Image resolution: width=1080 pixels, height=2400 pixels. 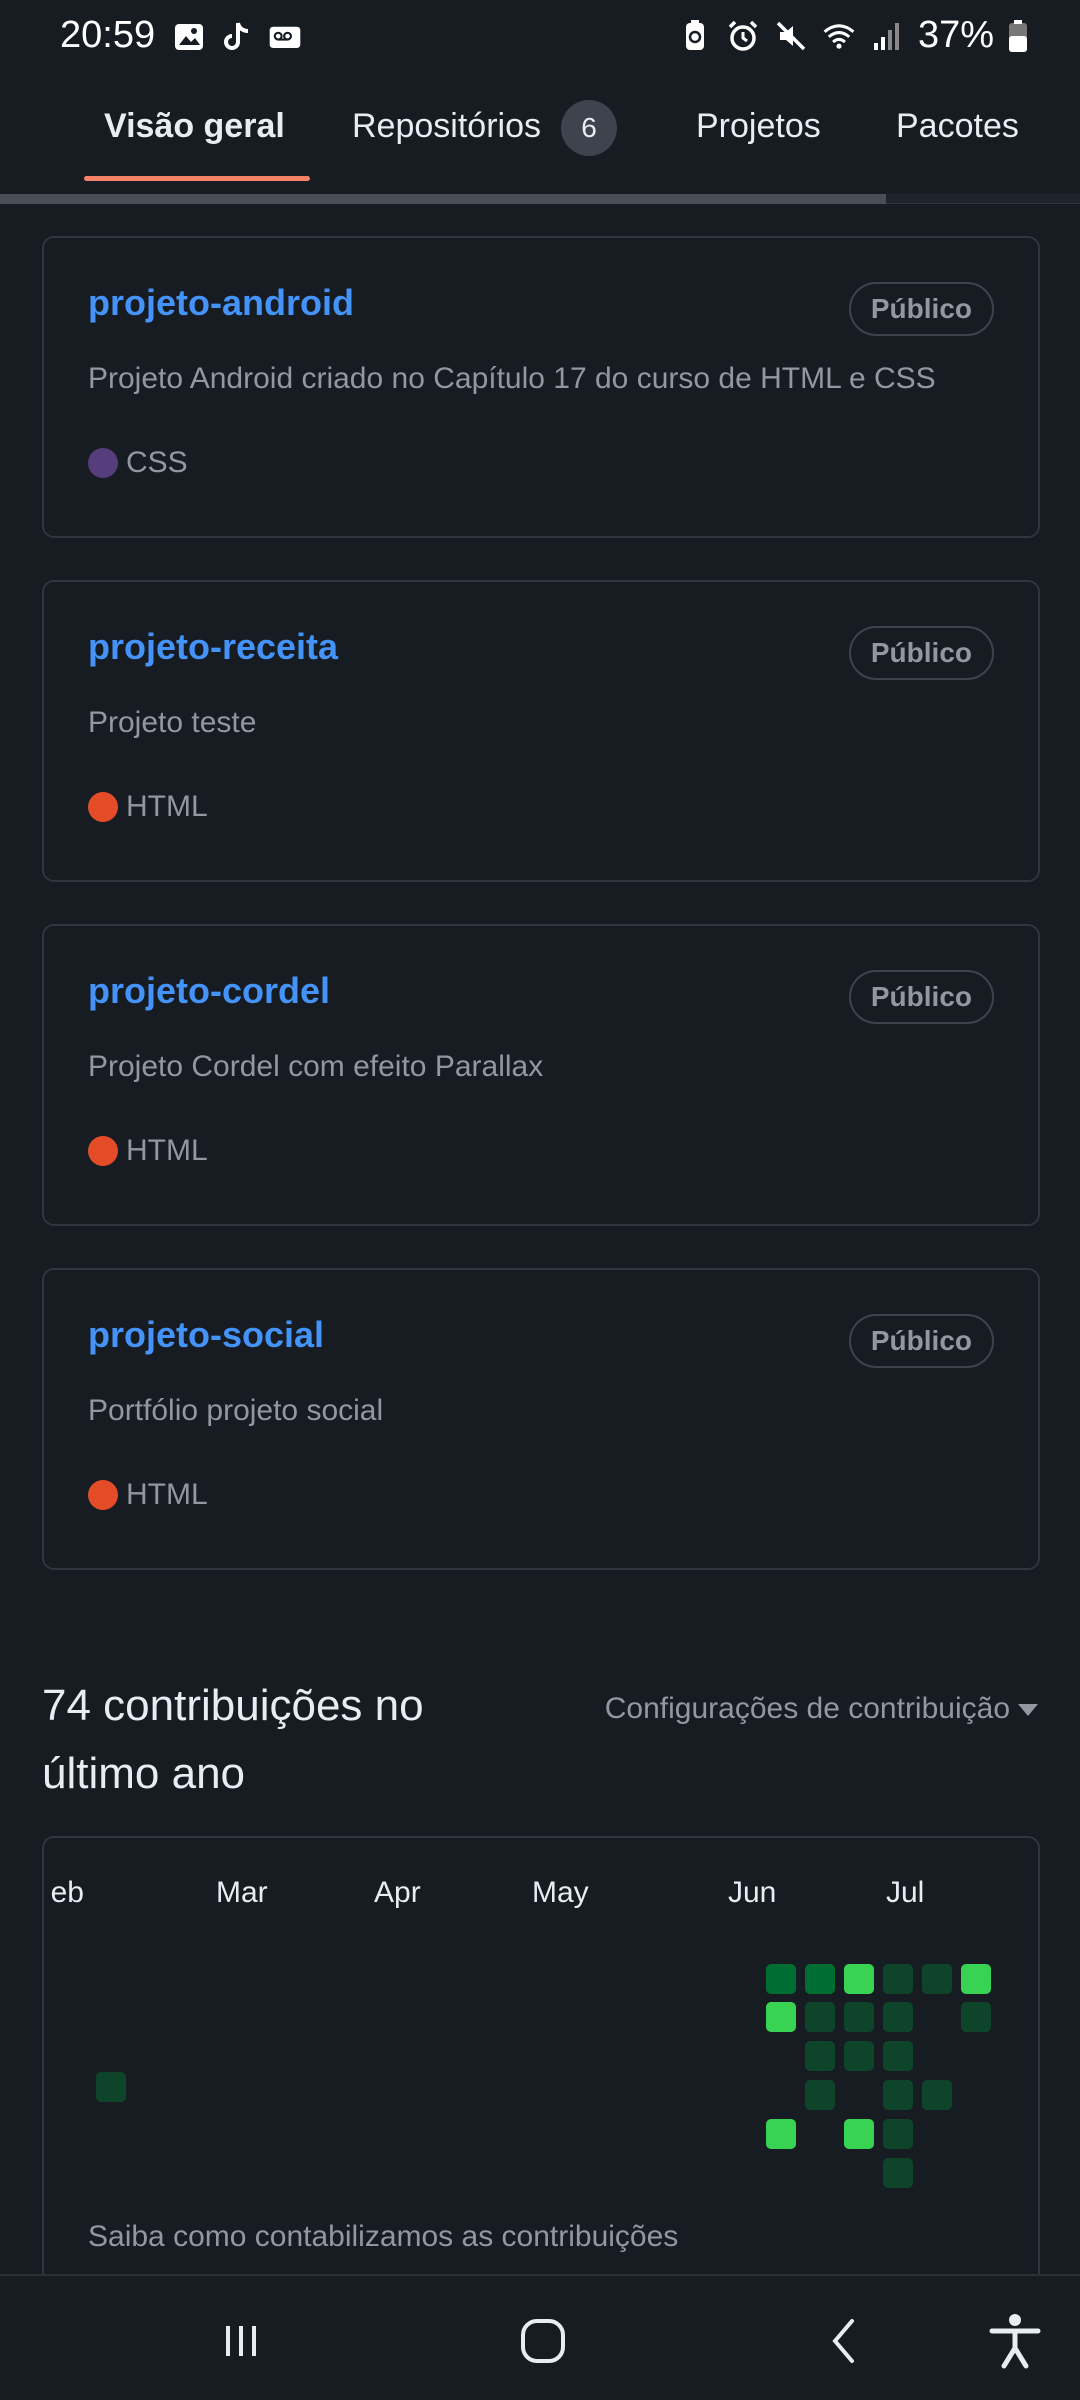 What do you see at coordinates (221, 303) in the screenshot?
I see `repo-name-link: projeto-android` at bounding box center [221, 303].